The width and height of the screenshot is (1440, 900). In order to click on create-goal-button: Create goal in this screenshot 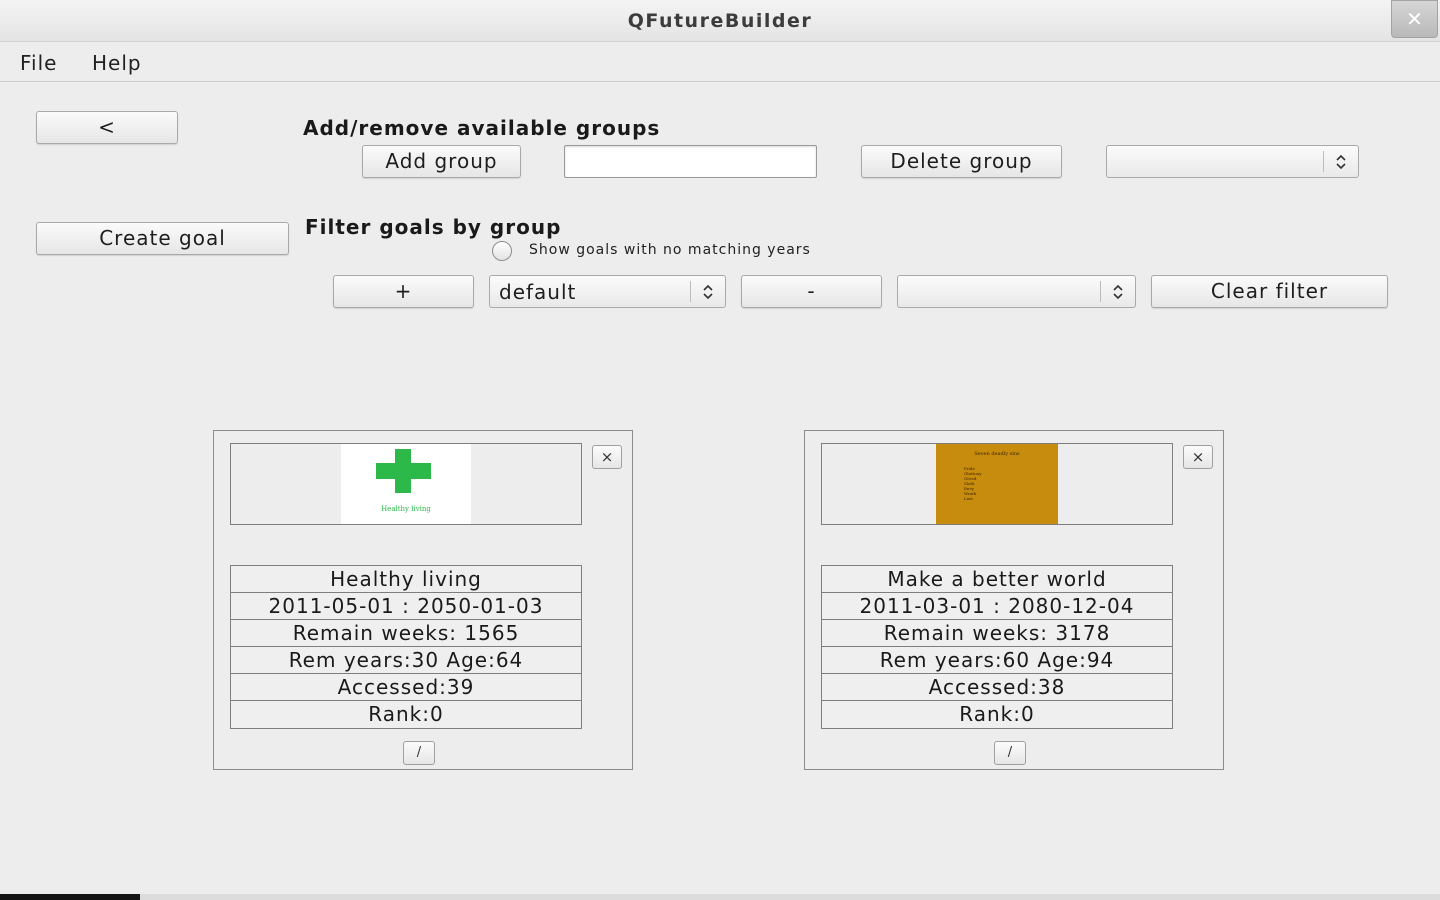, I will do `click(162, 238)`.